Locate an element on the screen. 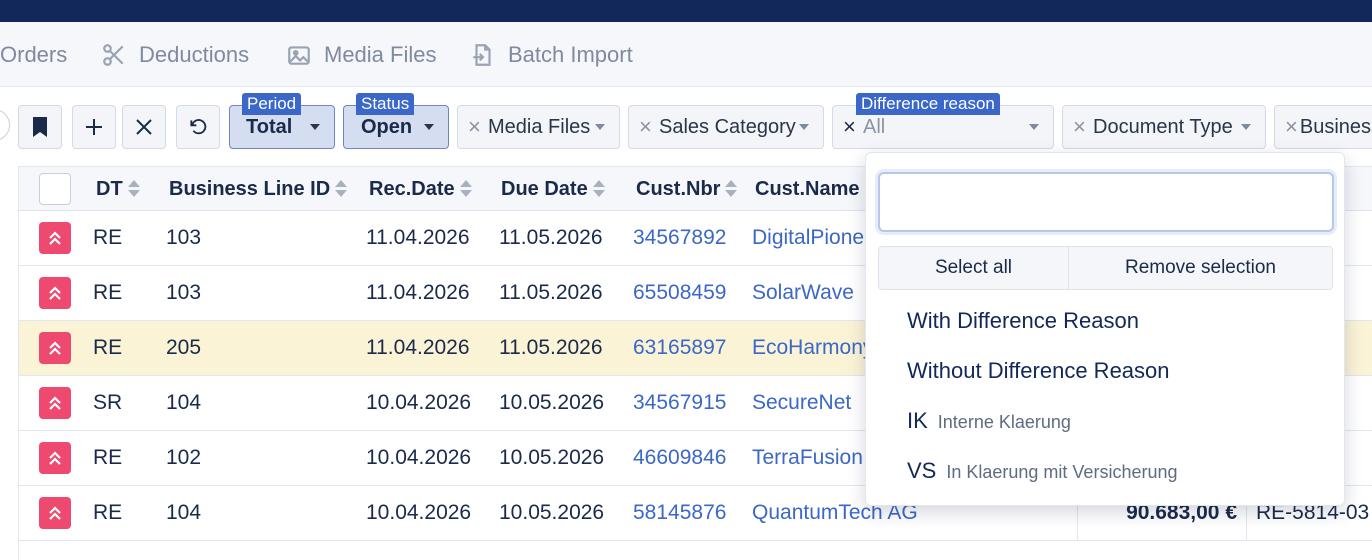 This screenshot has width=1372, height=560. bookmark-icon is located at coordinates (40, 127).